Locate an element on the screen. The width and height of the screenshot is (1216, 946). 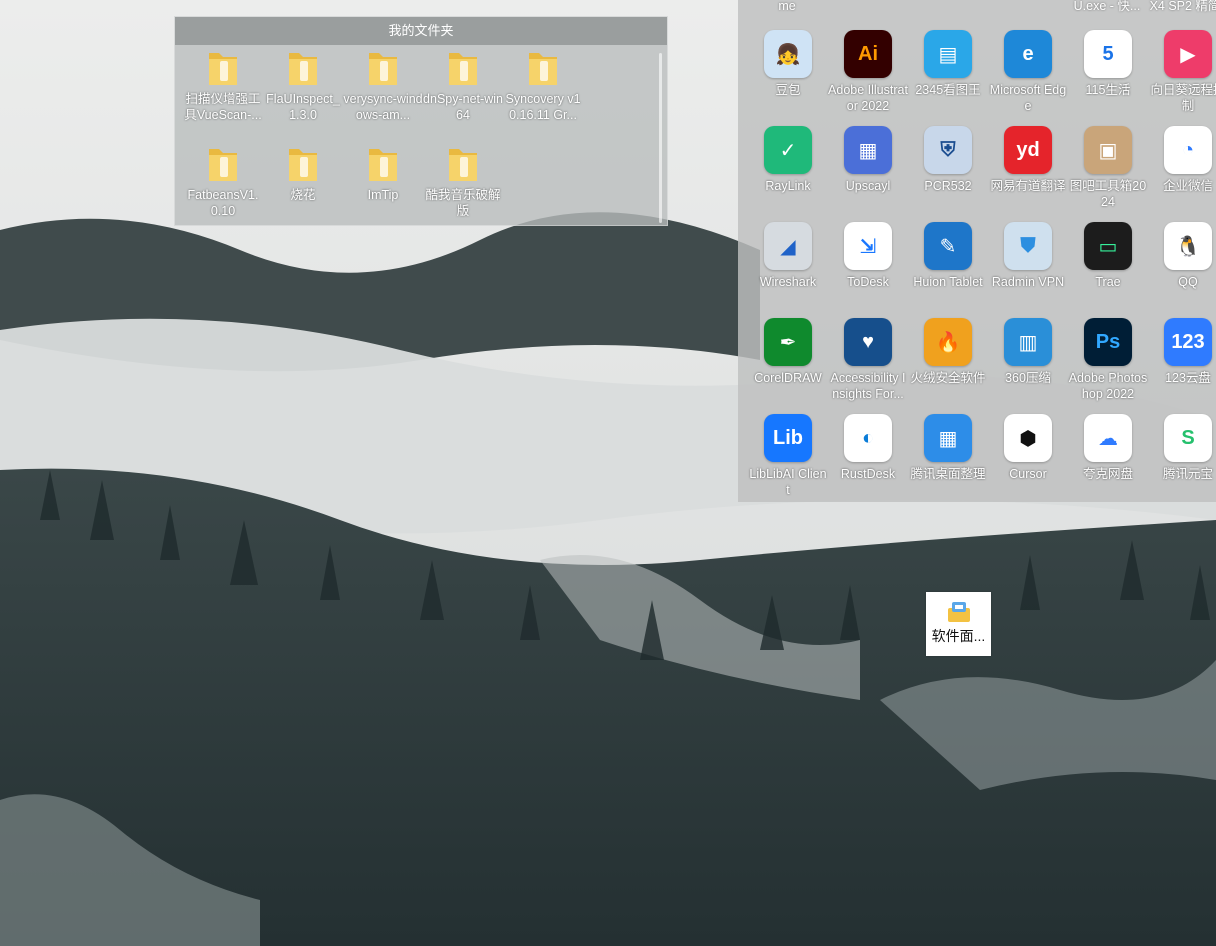
huion-icon: ✎ is located at coordinates (948, 246).